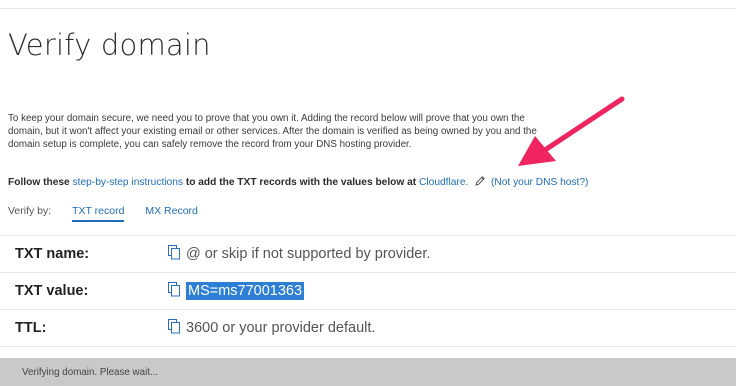 This screenshot has height=386, width=736. Describe the element at coordinates (128, 182) in the screenshot. I see `instructions-link: step-by-step instructions` at that location.